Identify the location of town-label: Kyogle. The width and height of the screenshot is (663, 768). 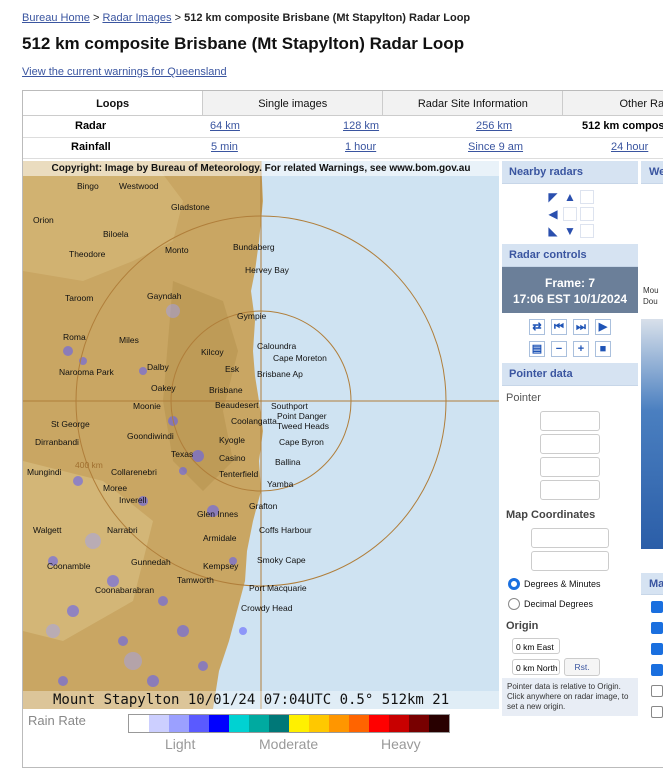
(232, 440).